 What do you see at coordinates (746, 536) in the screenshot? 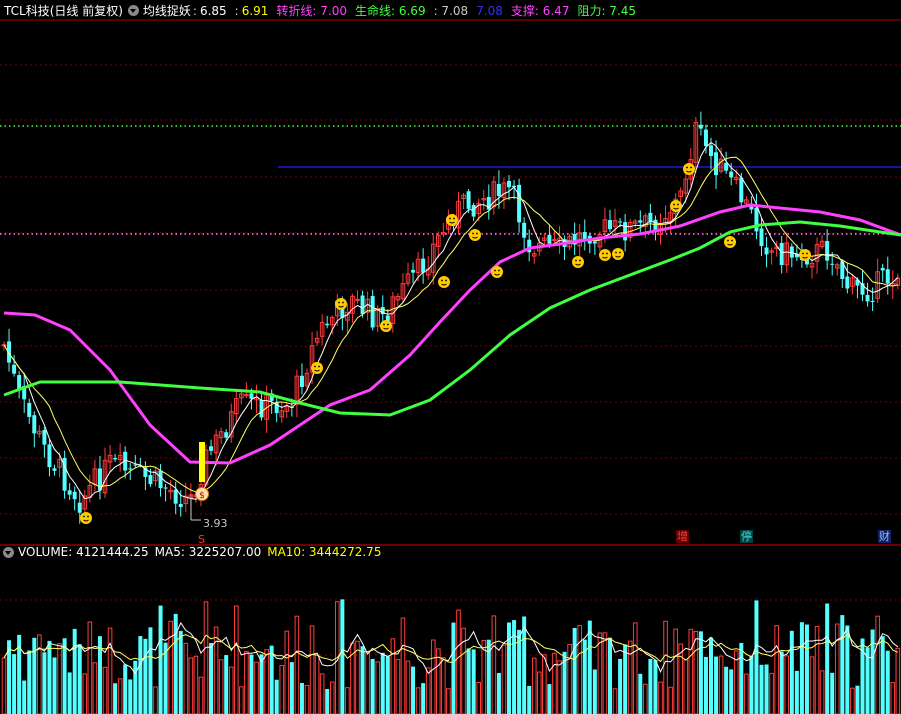
I see `event-badge: 停` at bounding box center [746, 536].